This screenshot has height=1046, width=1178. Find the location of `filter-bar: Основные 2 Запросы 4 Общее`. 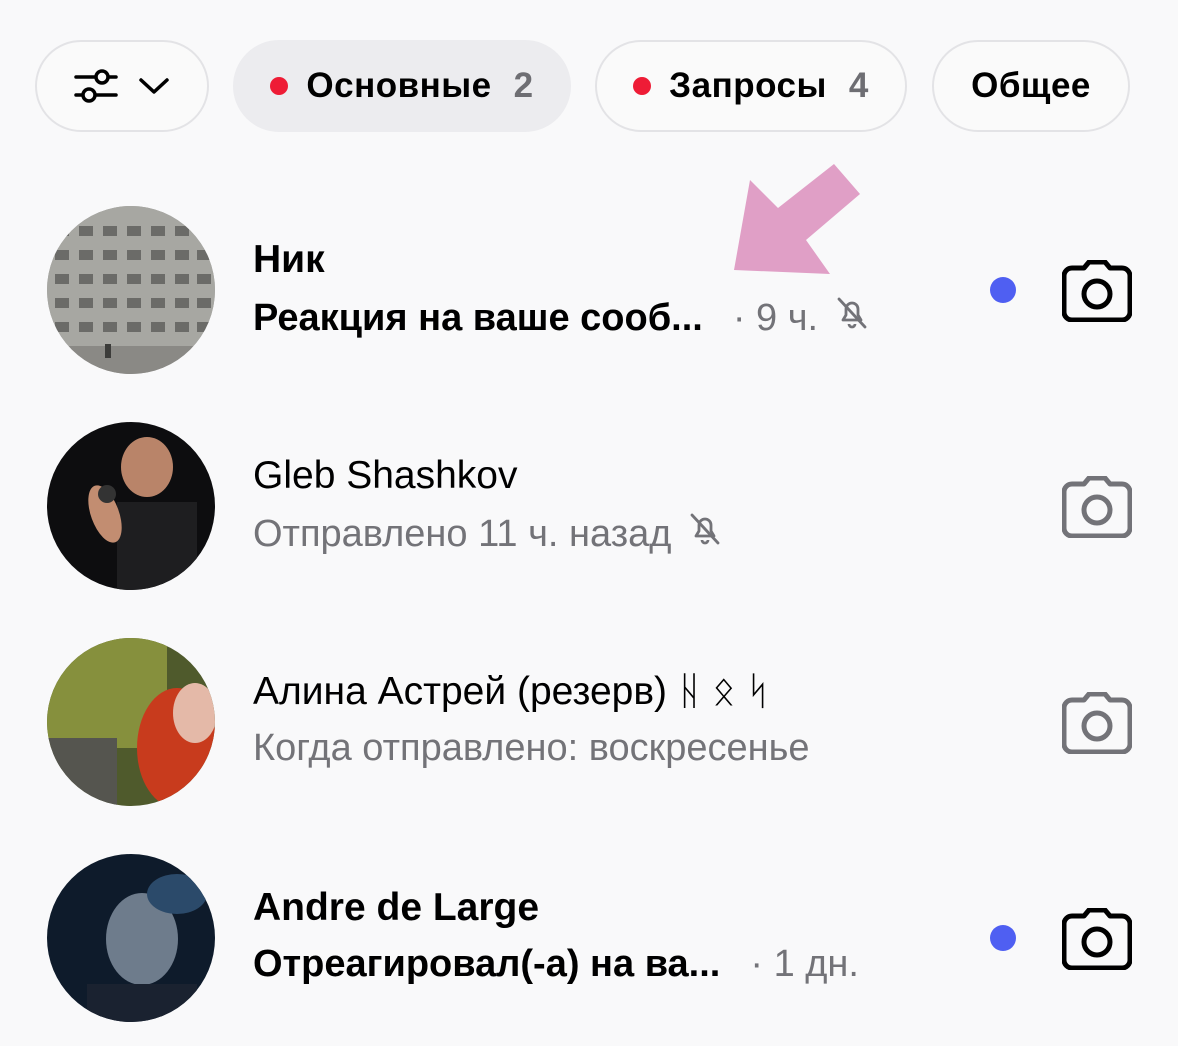

filter-bar: Основные 2 Запросы 4 Общее is located at coordinates (589, 86).